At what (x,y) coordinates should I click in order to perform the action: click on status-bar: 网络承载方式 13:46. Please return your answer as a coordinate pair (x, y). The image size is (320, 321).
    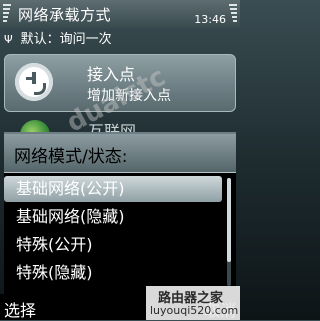
    Looking at the image, I should click on (120, 14).